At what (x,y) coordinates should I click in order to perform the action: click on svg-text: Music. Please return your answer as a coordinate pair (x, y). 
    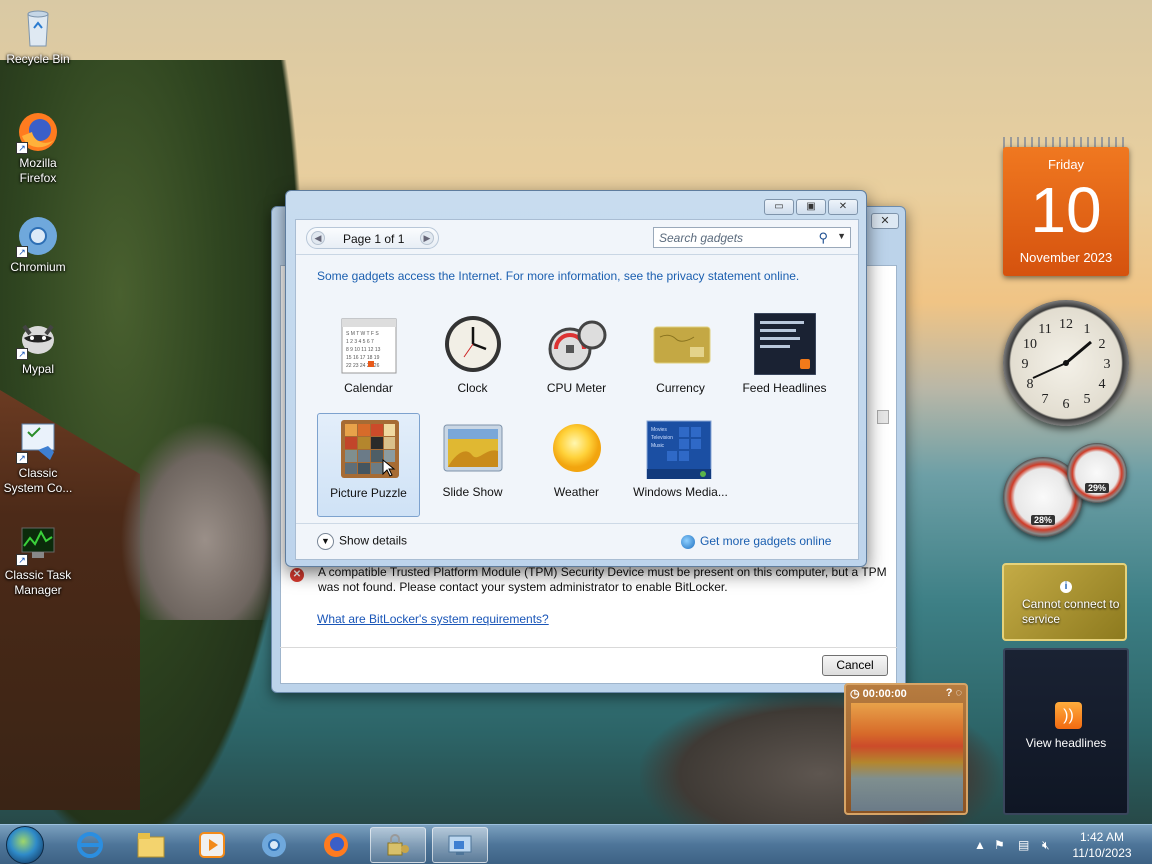
    Looking at the image, I should click on (658, 446).